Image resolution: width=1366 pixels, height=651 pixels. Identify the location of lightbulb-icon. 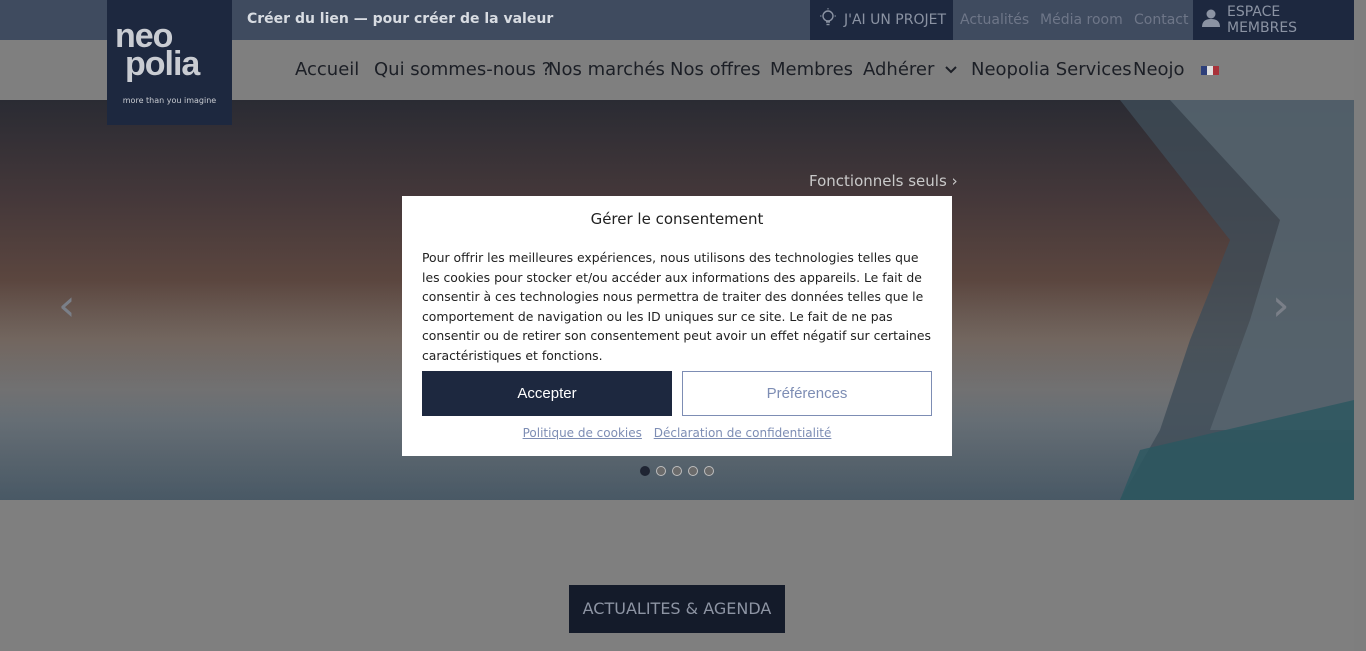
(828, 20).